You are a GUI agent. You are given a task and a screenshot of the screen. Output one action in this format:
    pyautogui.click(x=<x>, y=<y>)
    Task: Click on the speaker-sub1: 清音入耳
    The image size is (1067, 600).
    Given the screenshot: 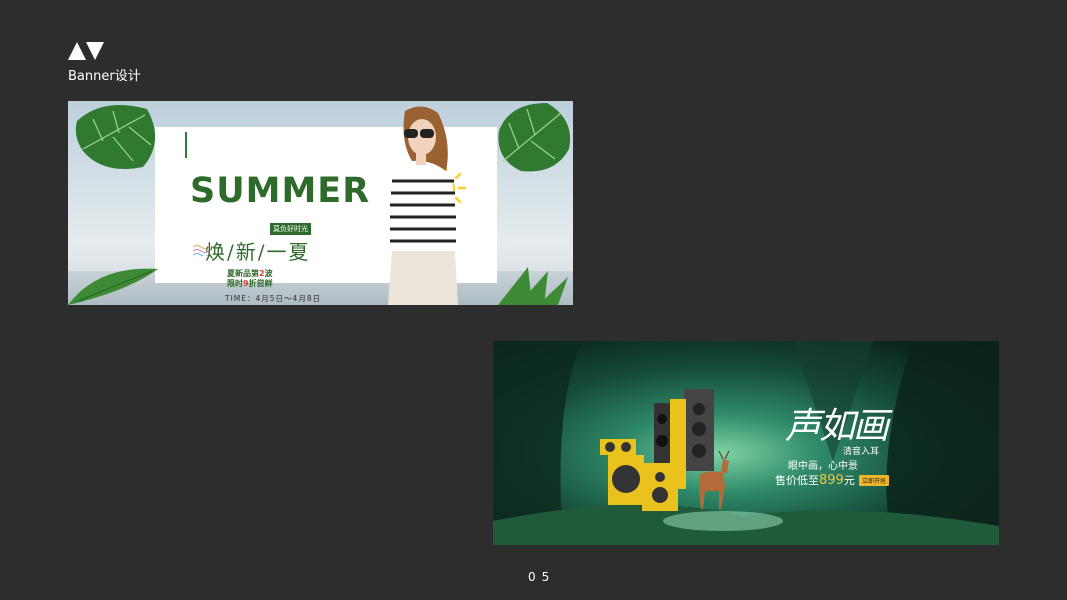 What is the action you would take?
    pyautogui.click(x=861, y=452)
    